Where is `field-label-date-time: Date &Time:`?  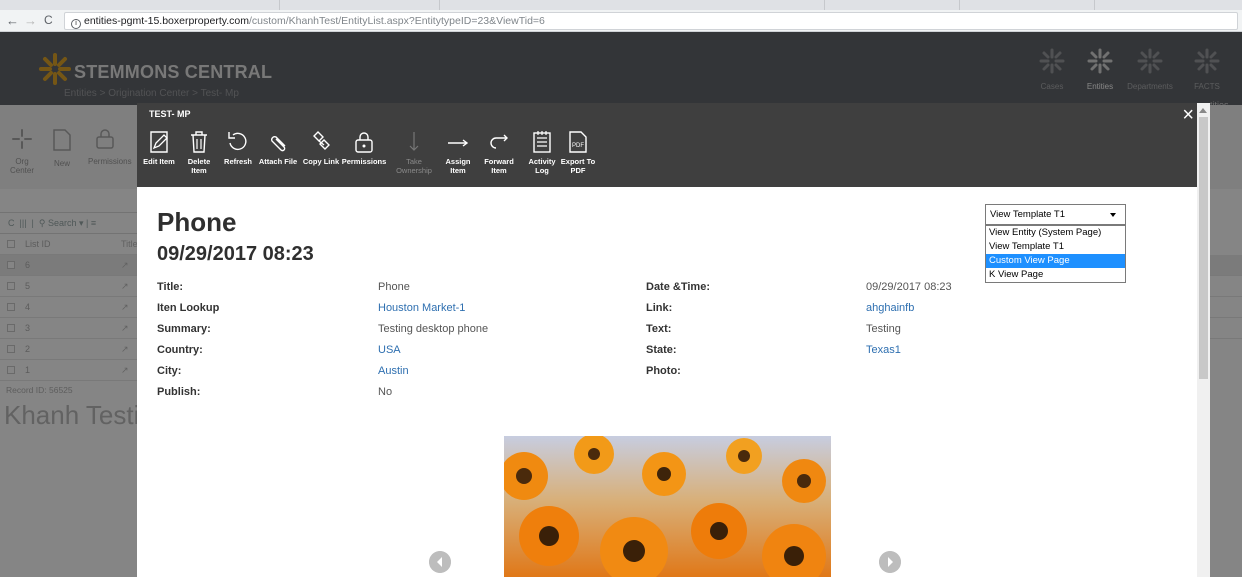
field-label-date-time: Date &Time: is located at coordinates (678, 287).